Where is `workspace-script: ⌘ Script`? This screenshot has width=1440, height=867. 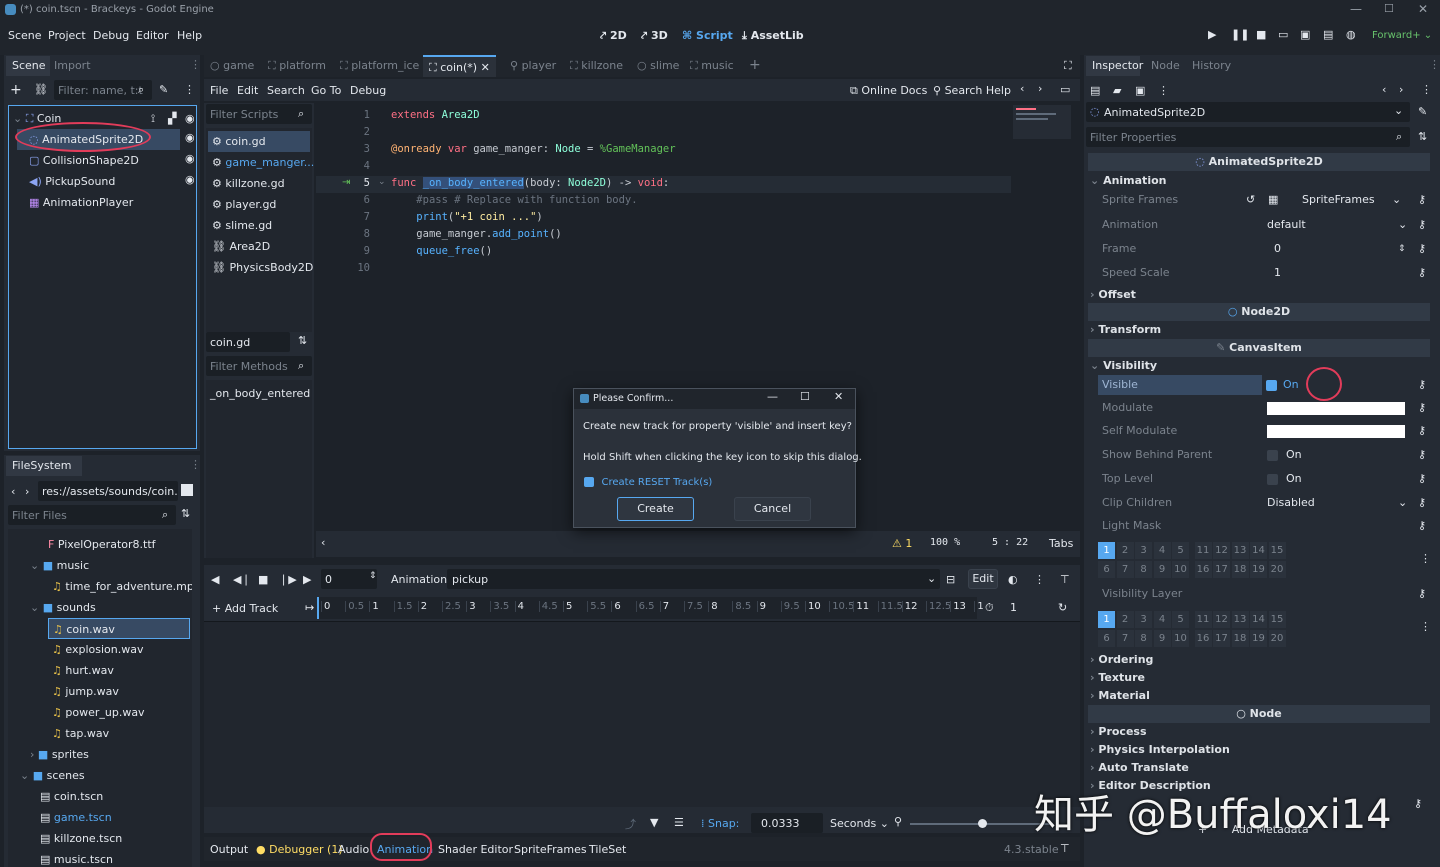 workspace-script: ⌘ Script is located at coordinates (707, 35).